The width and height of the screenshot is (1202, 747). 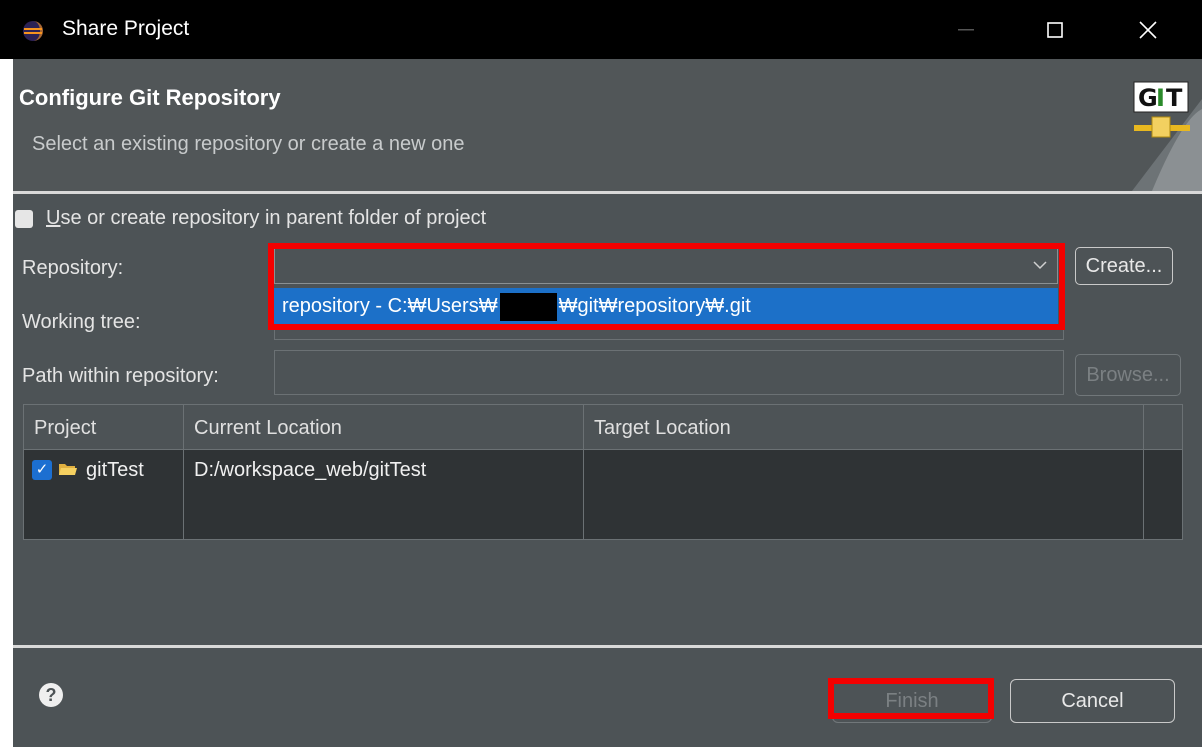 What do you see at coordinates (81, 322) in the screenshot?
I see `working-tree-label: Working tree:` at bounding box center [81, 322].